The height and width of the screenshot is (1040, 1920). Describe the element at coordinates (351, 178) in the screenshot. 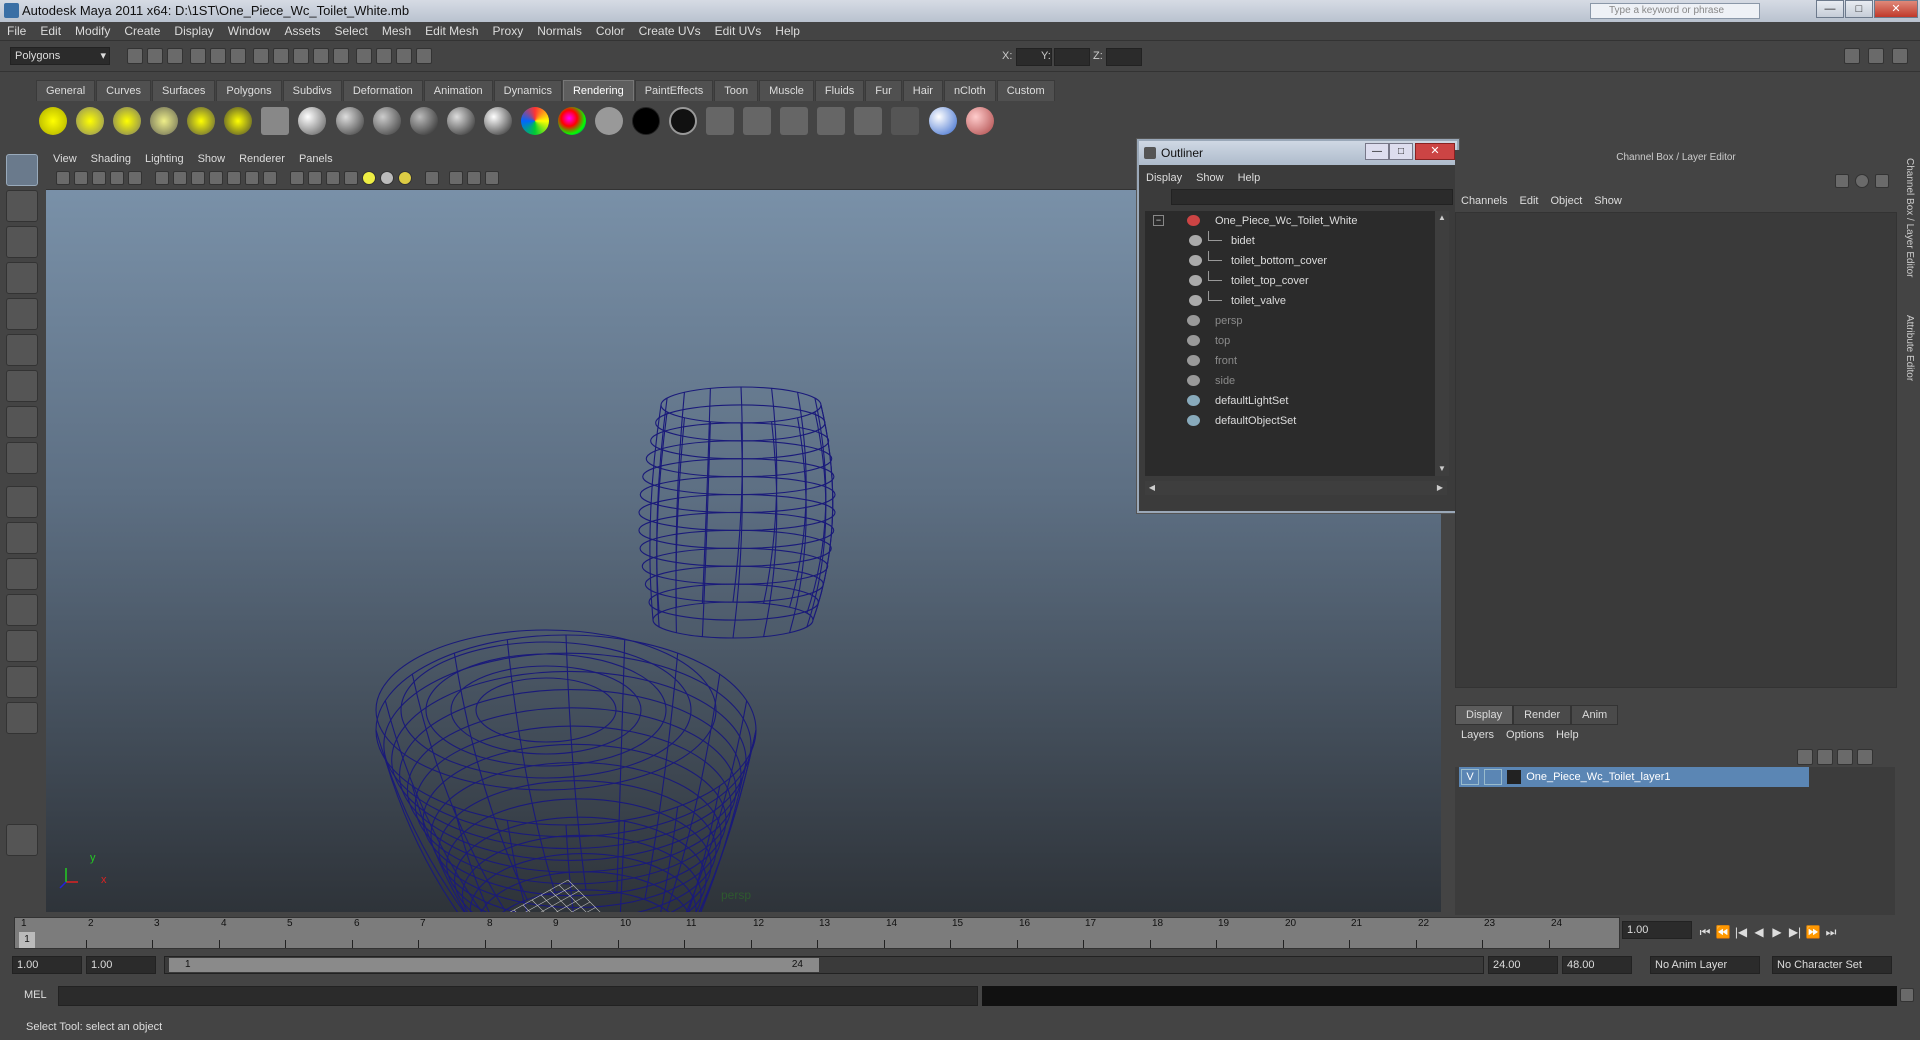

I see `textured-icon` at that location.